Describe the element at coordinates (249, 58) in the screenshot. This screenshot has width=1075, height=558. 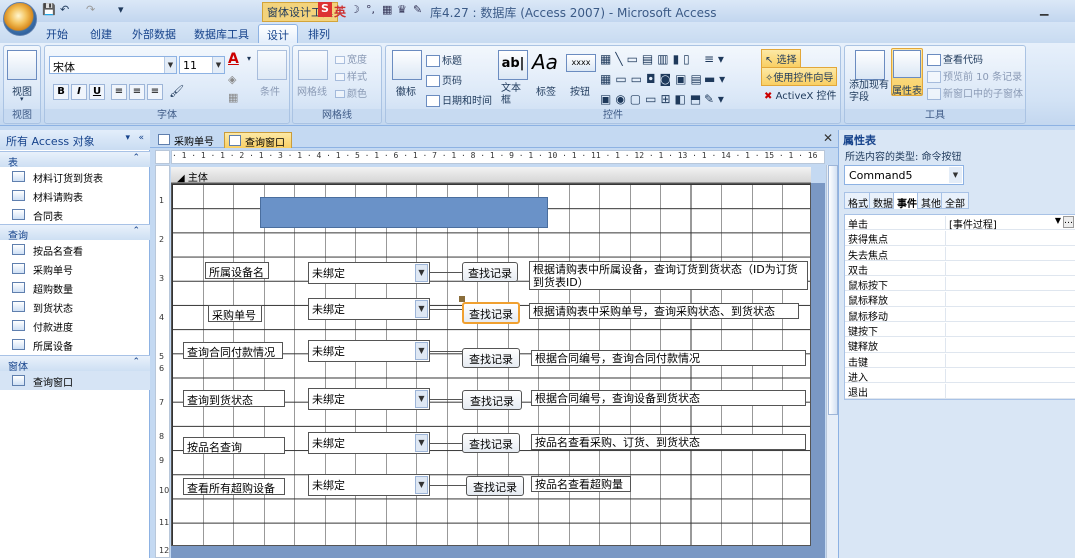
I see `font-color-dropdown-icon: ▾` at that location.